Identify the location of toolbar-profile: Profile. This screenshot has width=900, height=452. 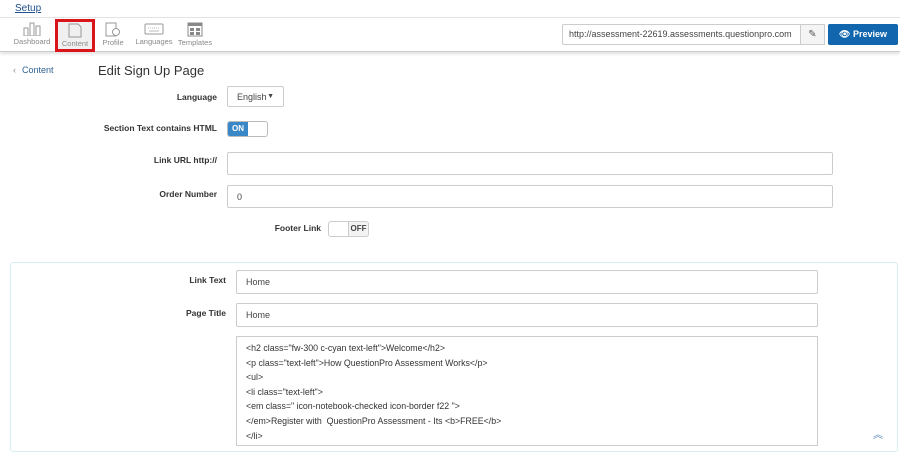
(113, 35).